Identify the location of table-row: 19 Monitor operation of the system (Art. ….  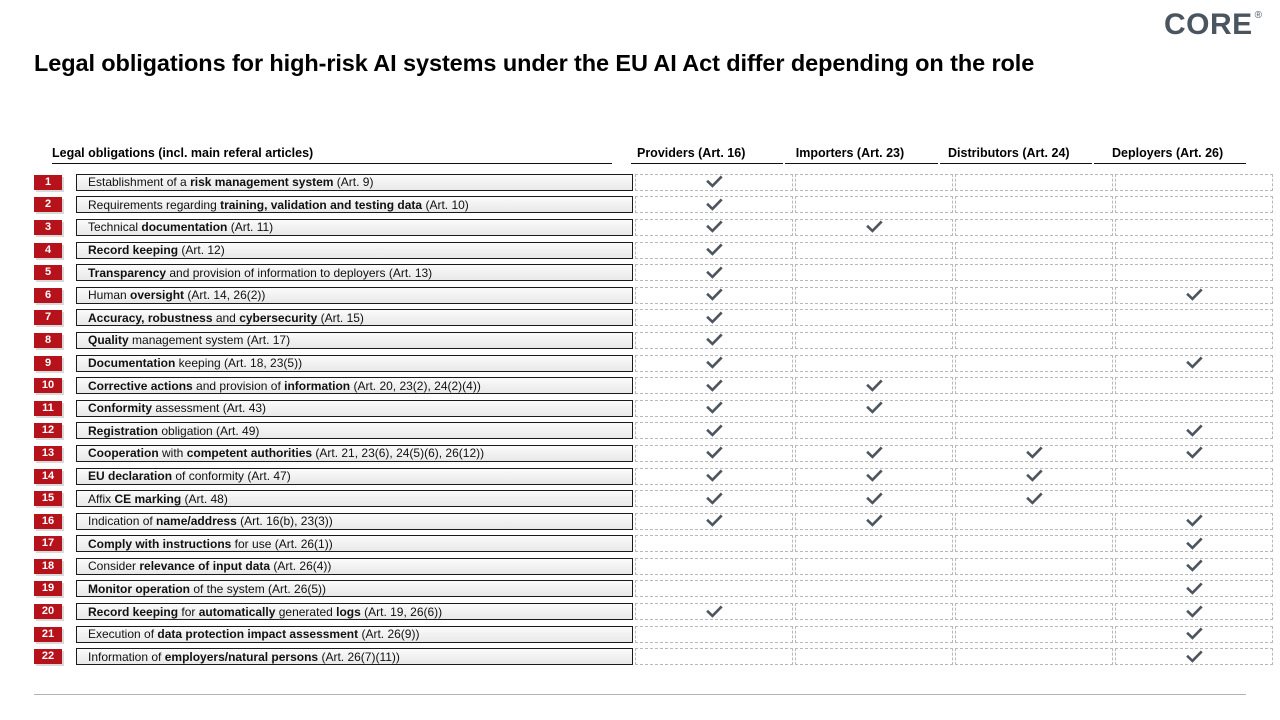
(653, 589).